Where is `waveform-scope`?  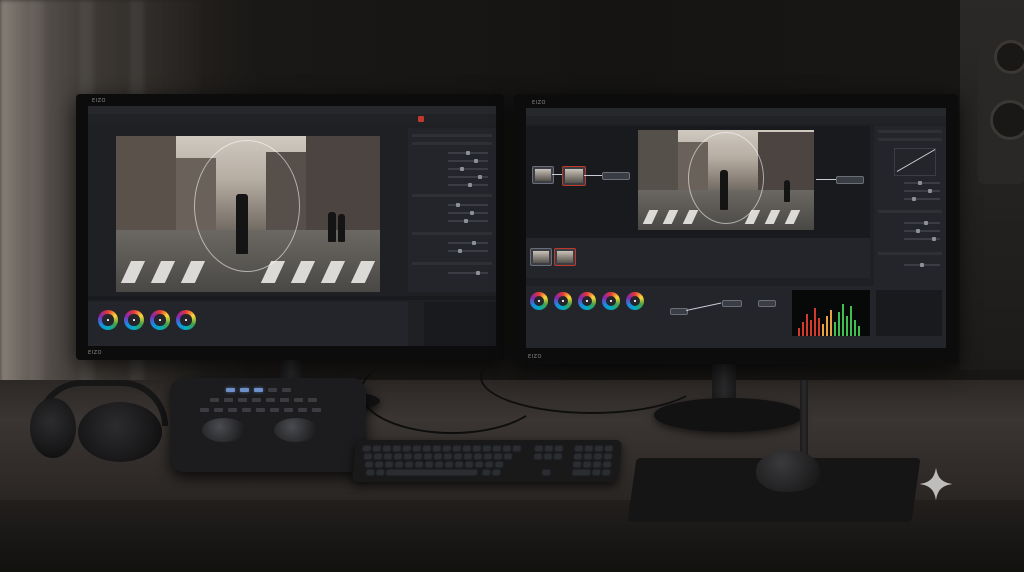
waveform-scope is located at coordinates (831, 313).